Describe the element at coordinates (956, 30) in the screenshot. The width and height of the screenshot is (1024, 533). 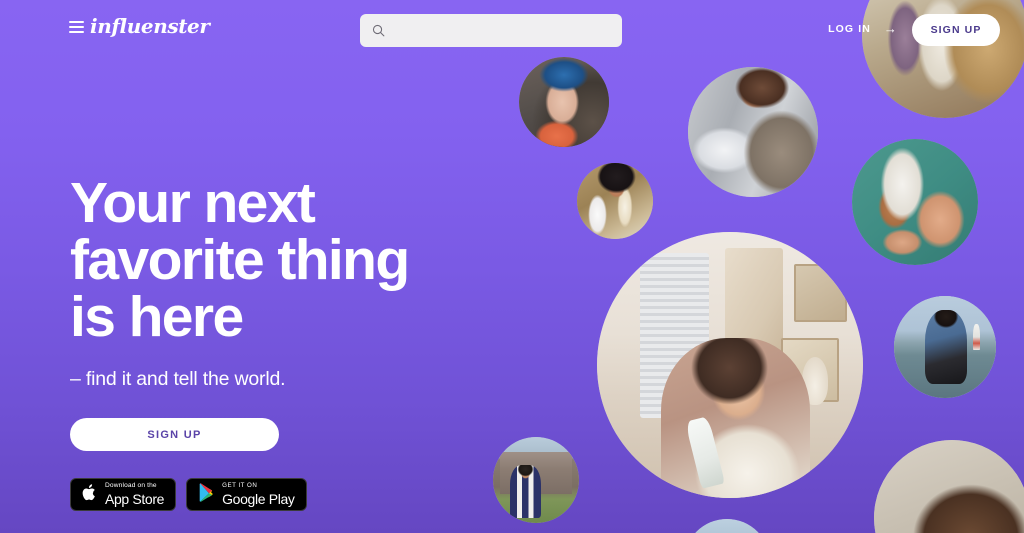
I see `header-signup-button: SIGN UP` at that location.